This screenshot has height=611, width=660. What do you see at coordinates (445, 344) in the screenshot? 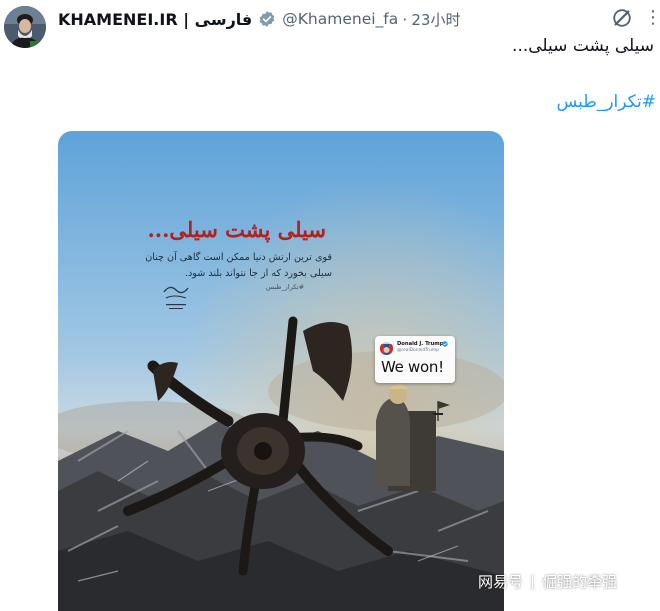
I see `embedded-verified-icon` at bounding box center [445, 344].